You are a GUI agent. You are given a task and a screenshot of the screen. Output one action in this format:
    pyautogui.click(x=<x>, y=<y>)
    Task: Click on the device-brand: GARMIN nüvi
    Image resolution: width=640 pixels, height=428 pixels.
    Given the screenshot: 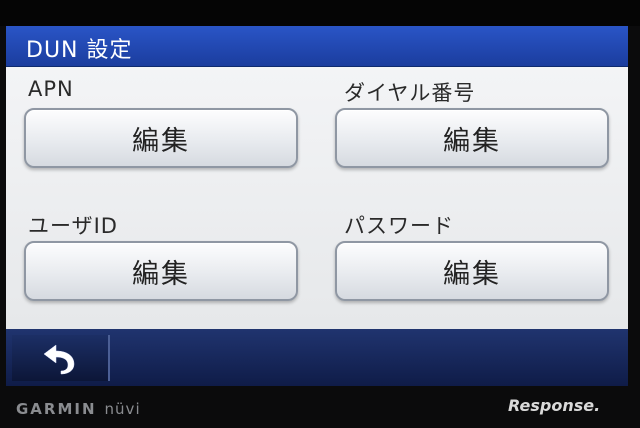 What is the action you would take?
    pyautogui.click(x=78, y=409)
    